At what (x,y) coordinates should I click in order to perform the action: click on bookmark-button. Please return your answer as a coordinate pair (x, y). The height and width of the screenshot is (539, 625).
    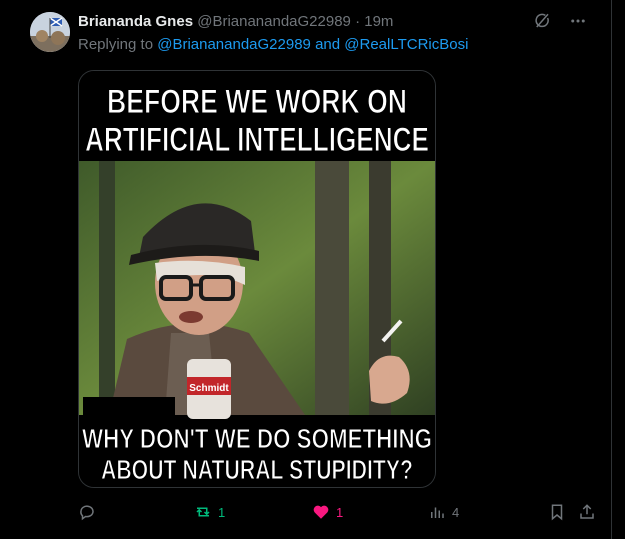
    Looking at the image, I should click on (557, 512).